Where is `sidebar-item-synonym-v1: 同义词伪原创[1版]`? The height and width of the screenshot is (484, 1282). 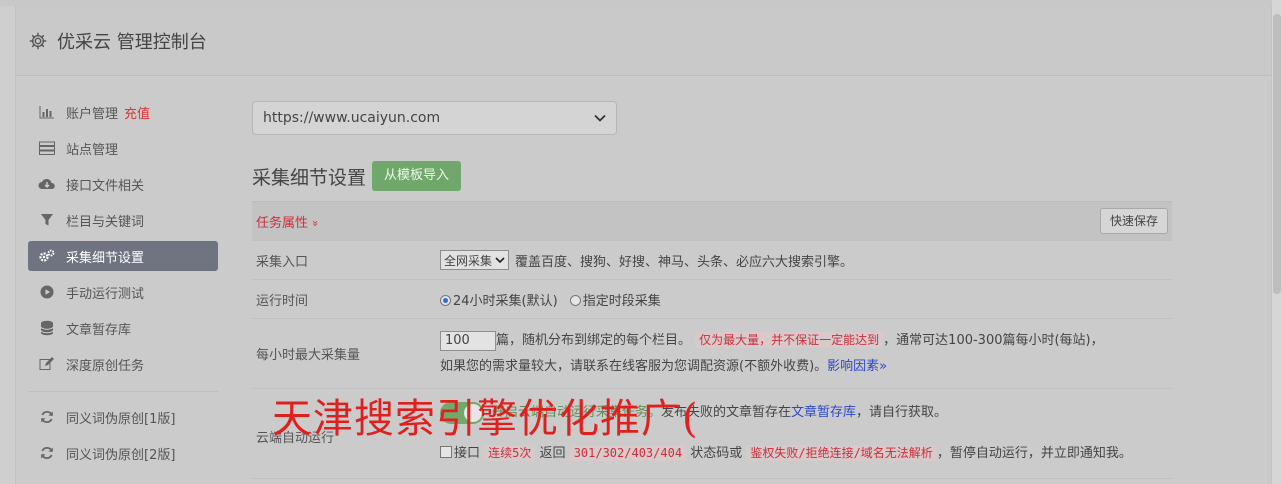 sidebar-item-synonym-v1: 同义词伪原创[1版] is located at coordinates (123, 417).